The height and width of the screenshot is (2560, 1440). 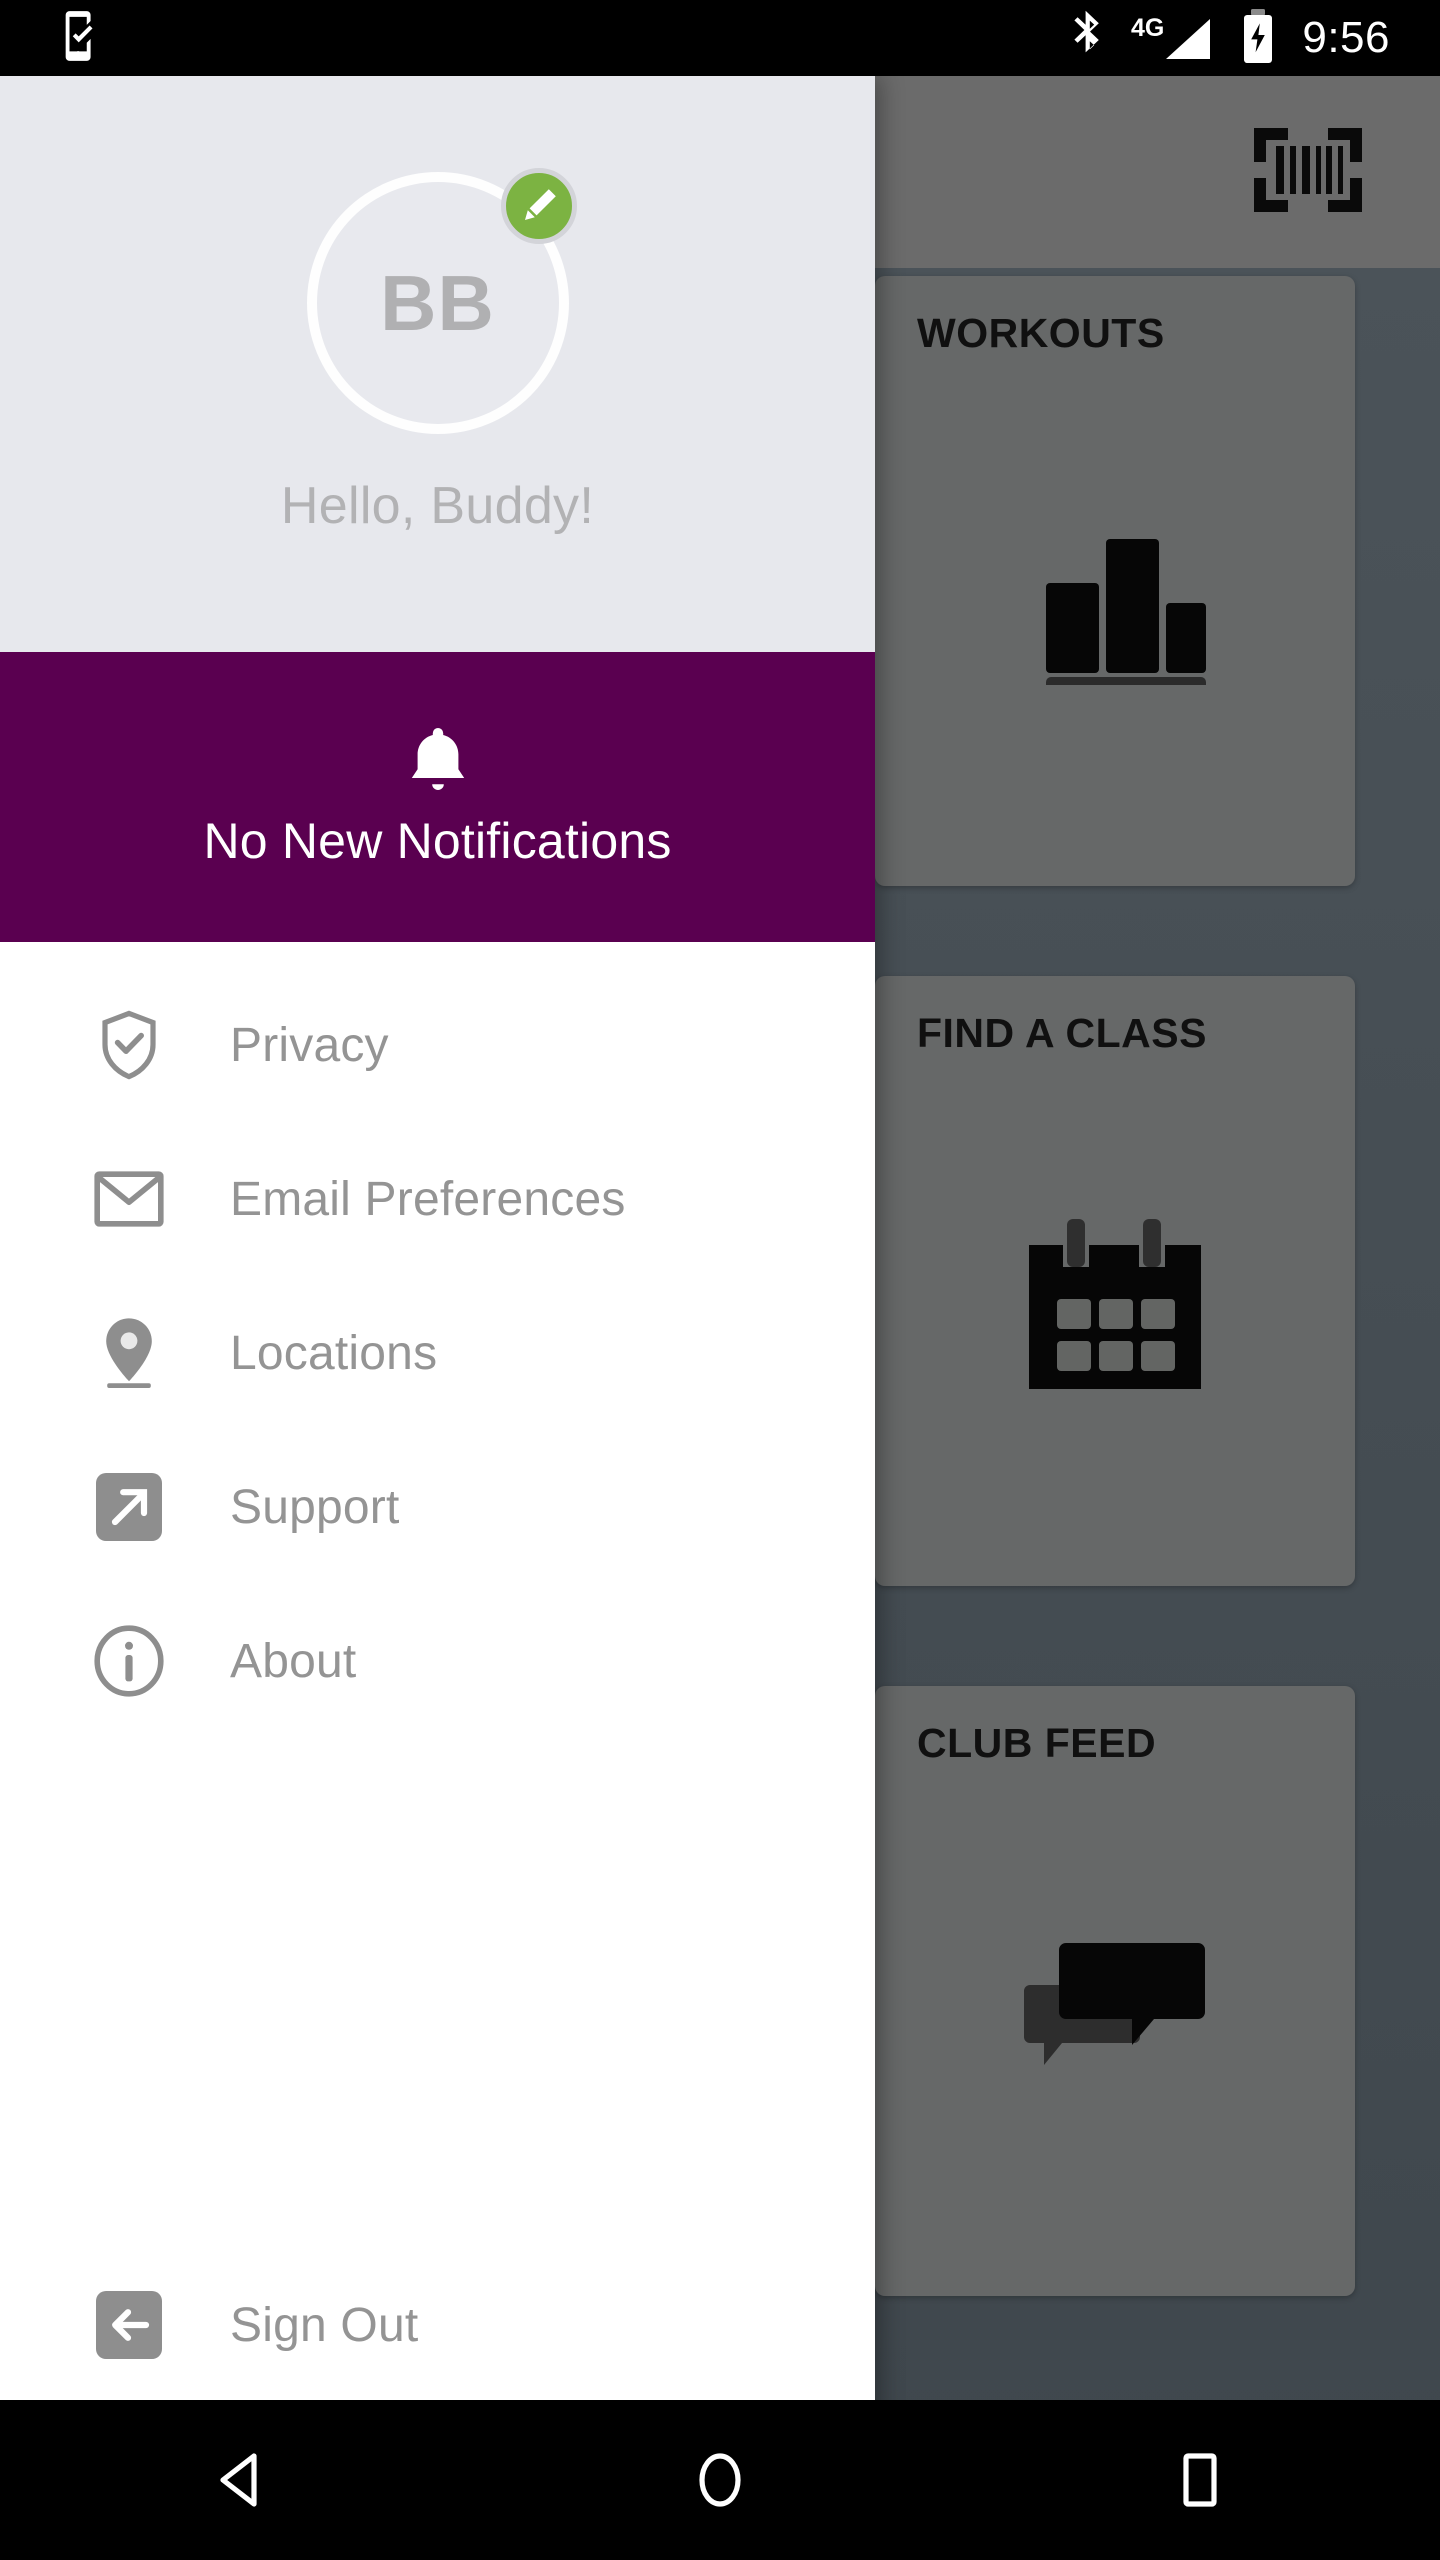 What do you see at coordinates (437, 840) in the screenshot?
I see `notification-label: No New Notifications` at bounding box center [437, 840].